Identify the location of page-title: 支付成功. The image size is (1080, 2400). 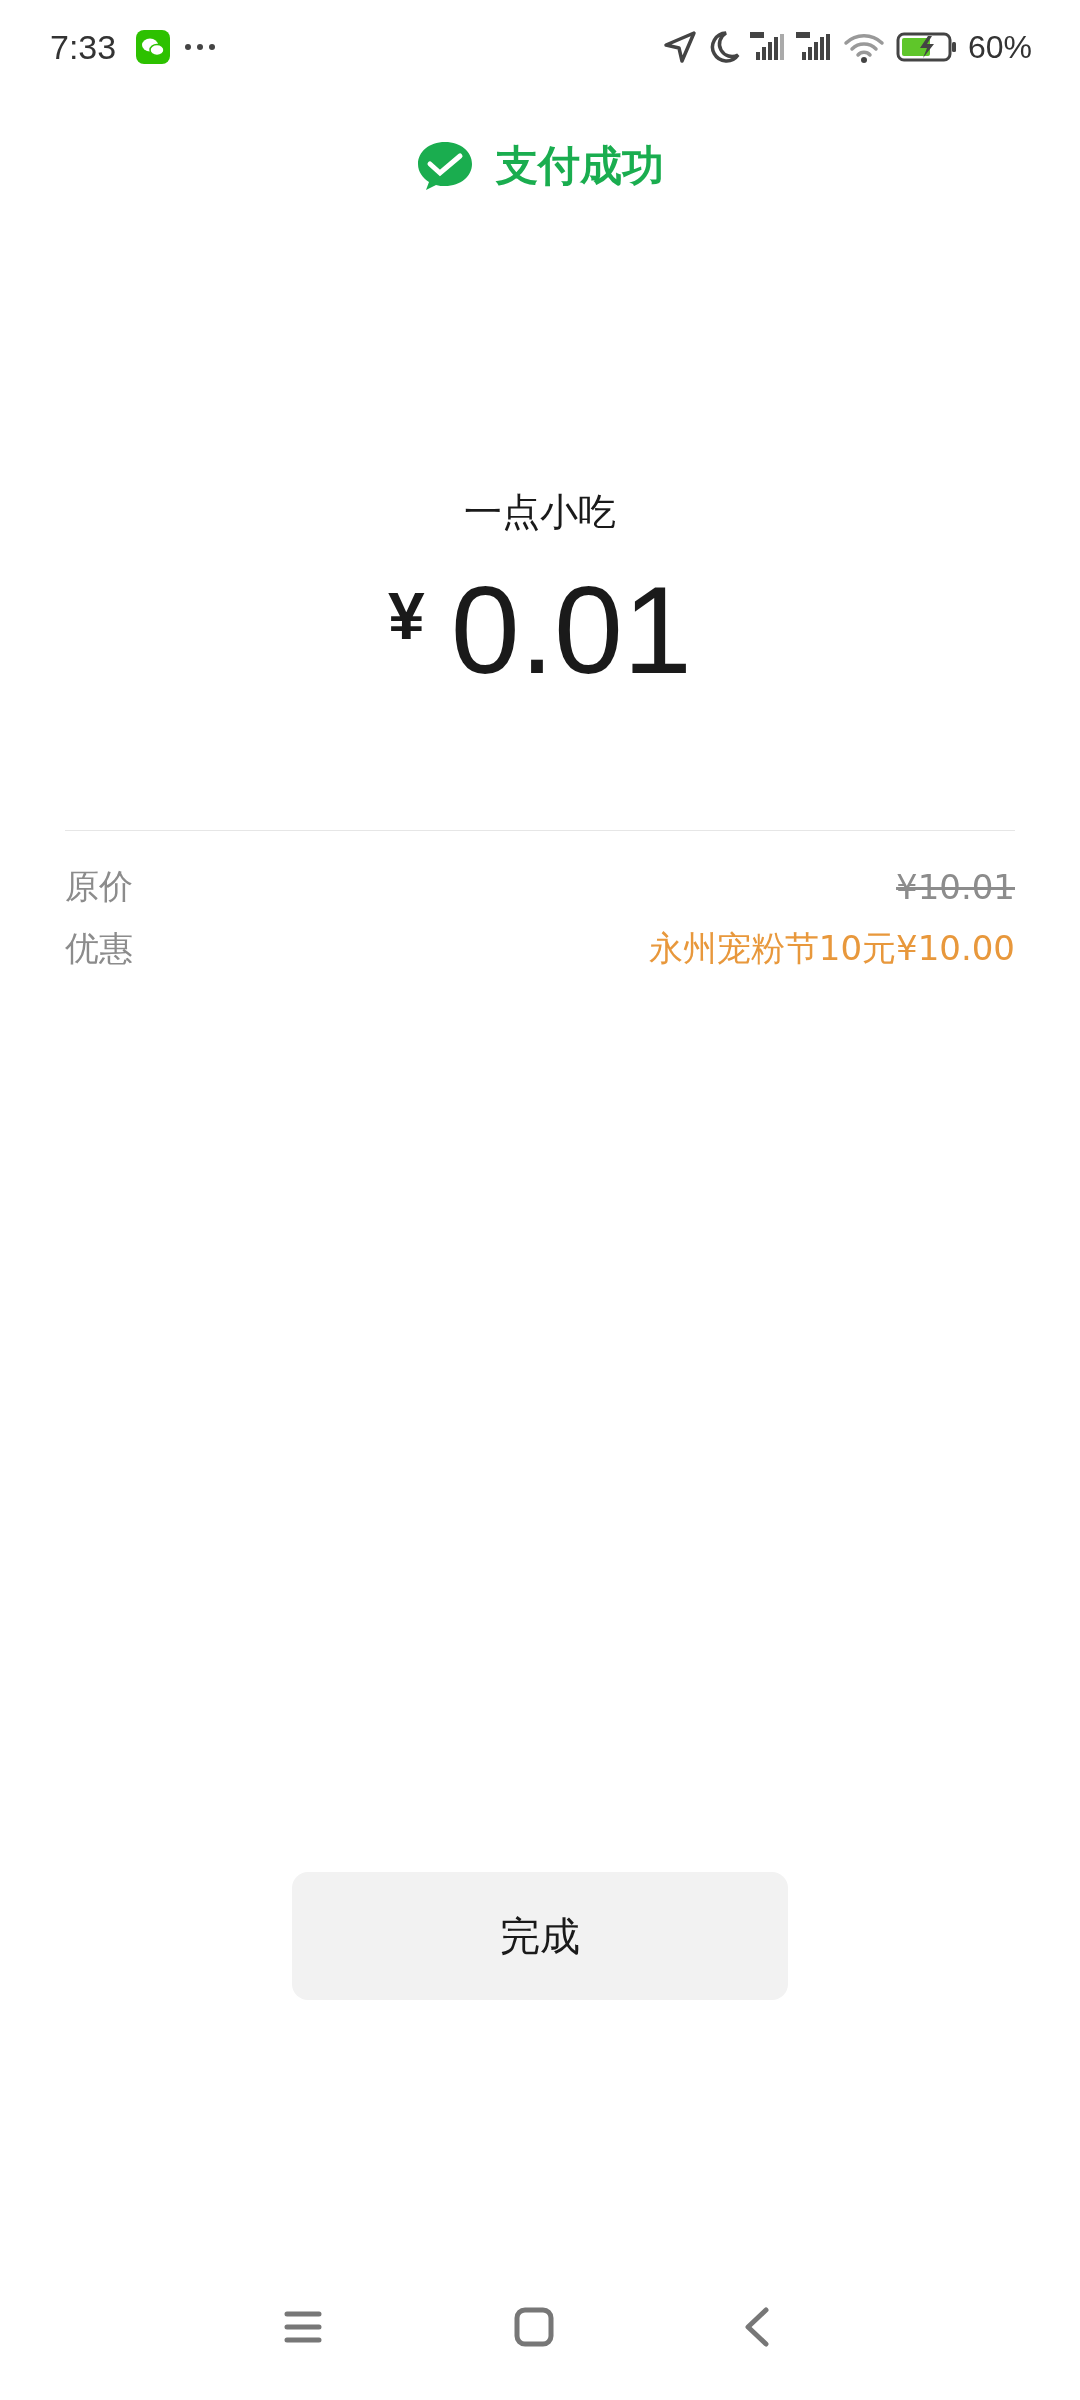
(580, 166).